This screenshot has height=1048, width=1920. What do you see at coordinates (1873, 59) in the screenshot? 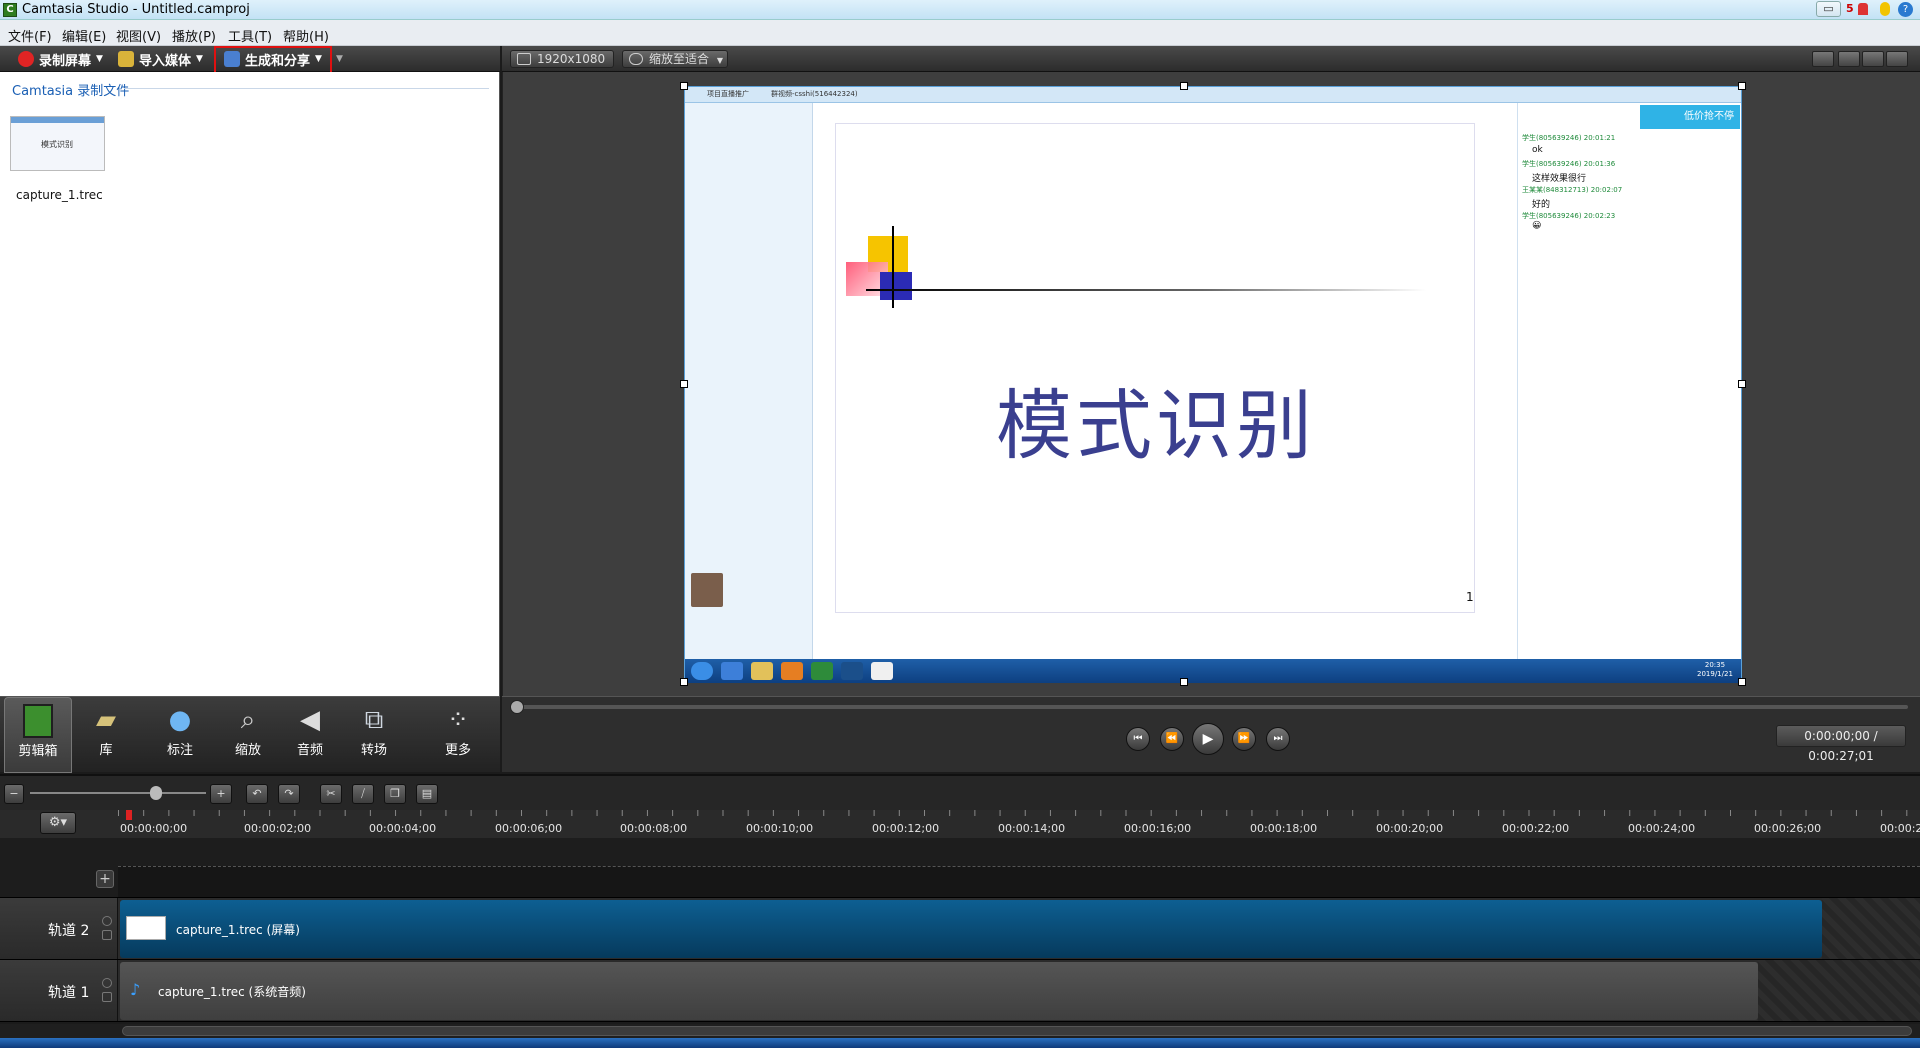
I see `crop-button` at bounding box center [1873, 59].